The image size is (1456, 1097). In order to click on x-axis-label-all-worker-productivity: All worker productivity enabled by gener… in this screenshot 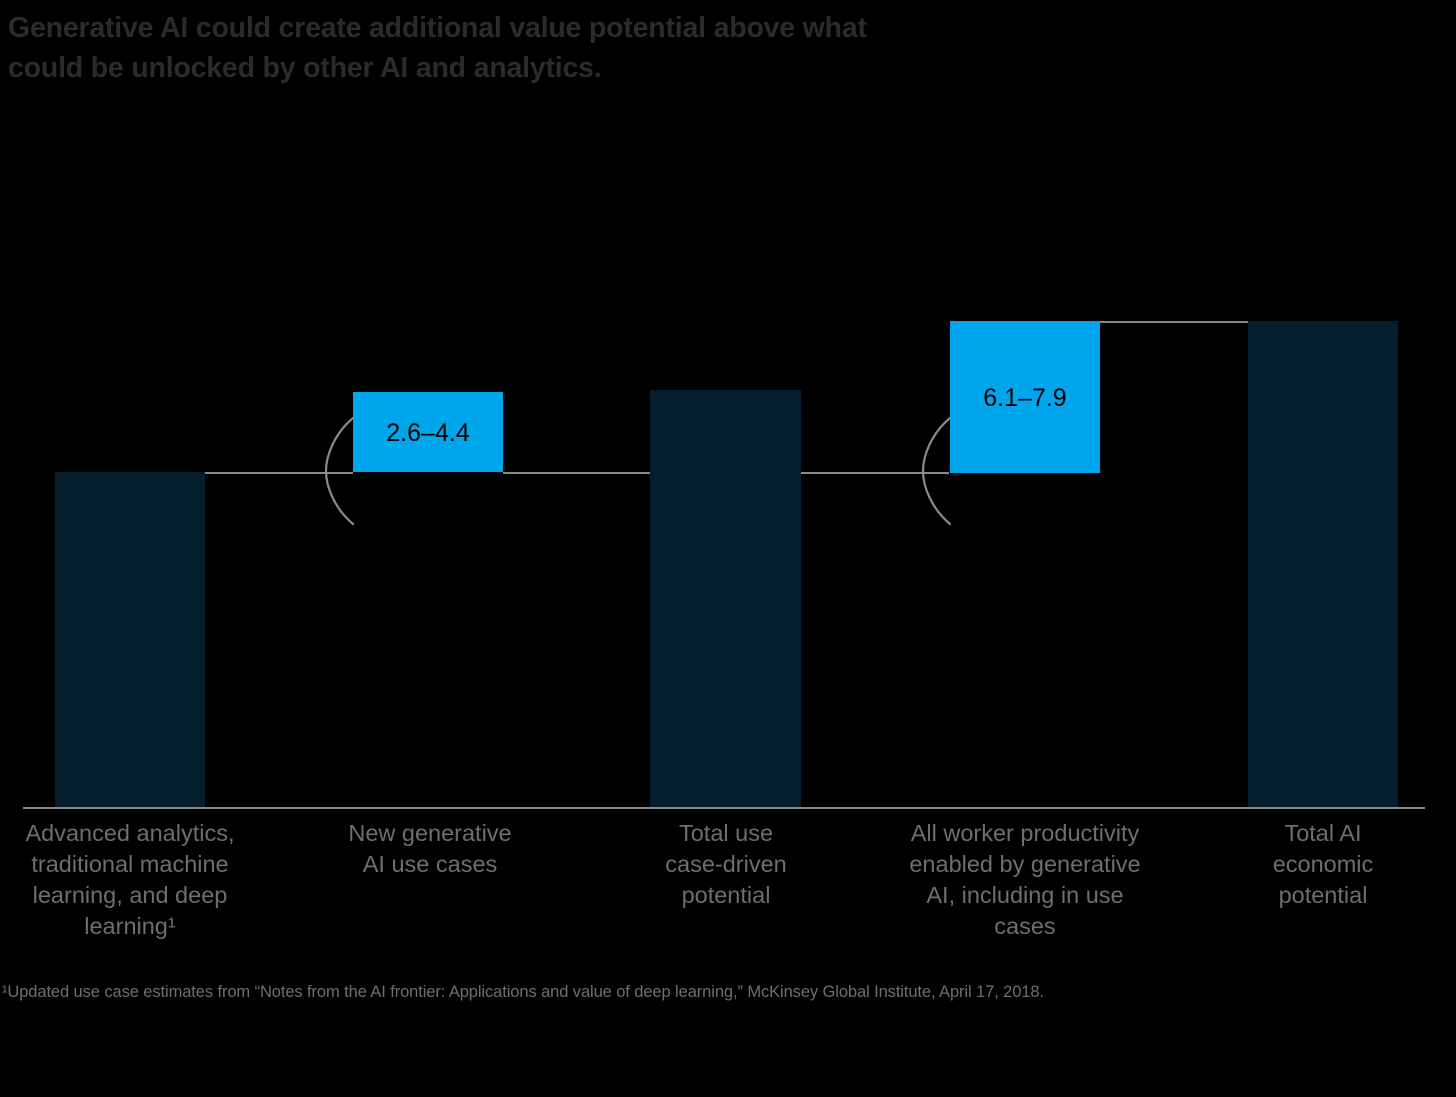, I will do `click(1025, 880)`.